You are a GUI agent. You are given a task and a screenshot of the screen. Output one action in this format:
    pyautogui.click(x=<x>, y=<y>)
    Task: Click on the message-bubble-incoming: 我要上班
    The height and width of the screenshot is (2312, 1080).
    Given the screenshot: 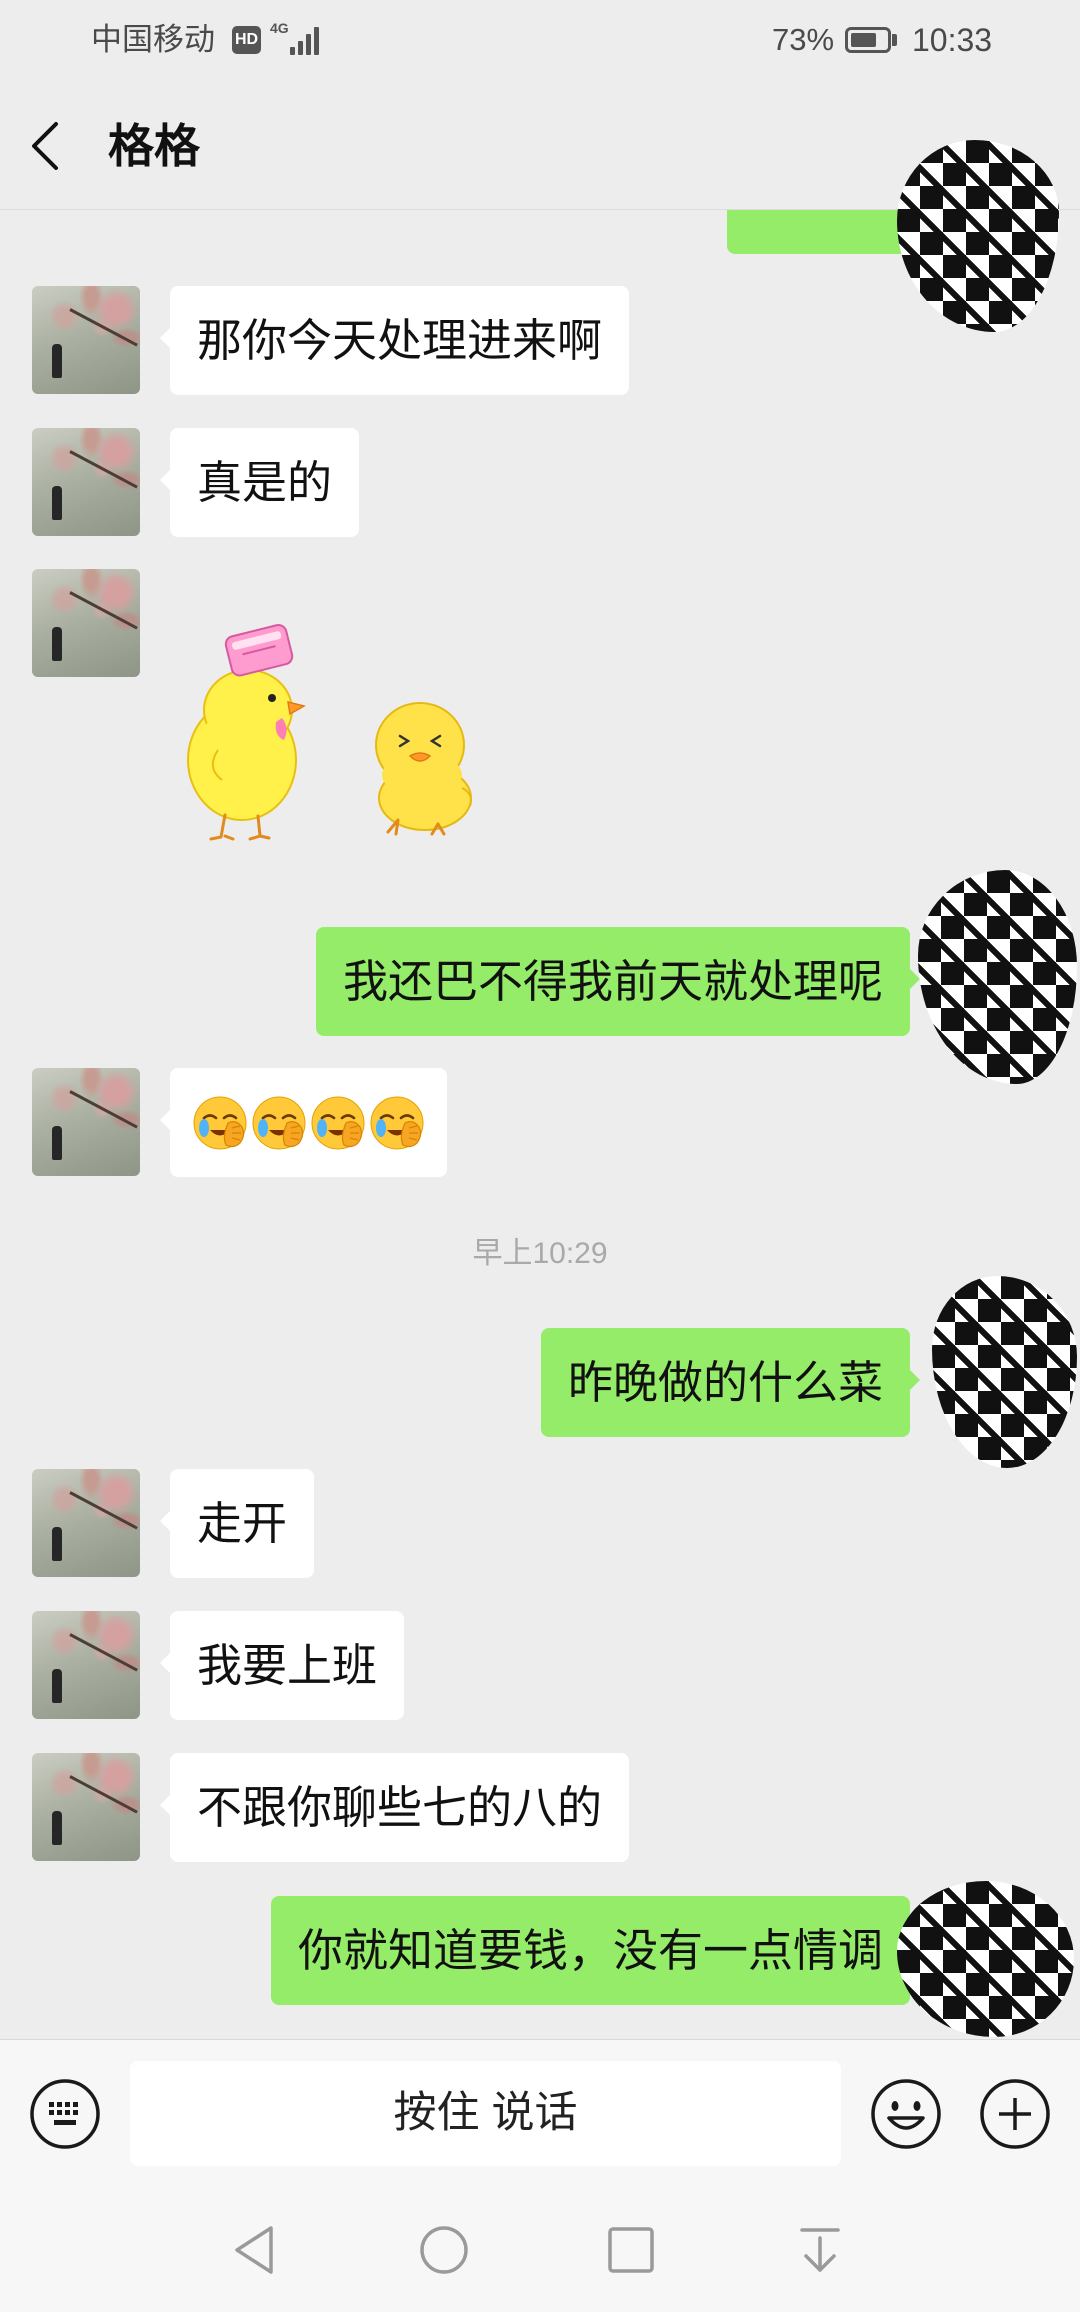 What is the action you would take?
    pyautogui.click(x=282, y=1665)
    